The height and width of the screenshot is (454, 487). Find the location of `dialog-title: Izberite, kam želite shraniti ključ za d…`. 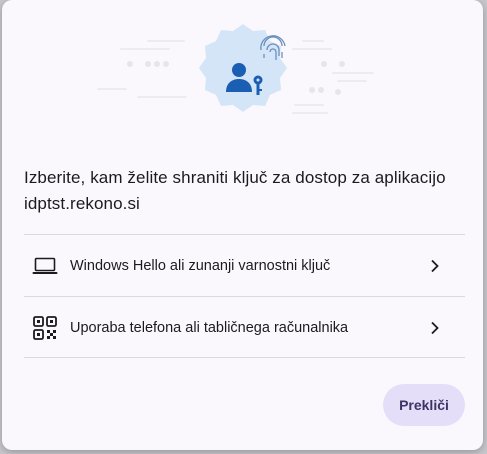

dialog-title: Izberite, kam želite shraniti ključ za d… is located at coordinates (235, 190).